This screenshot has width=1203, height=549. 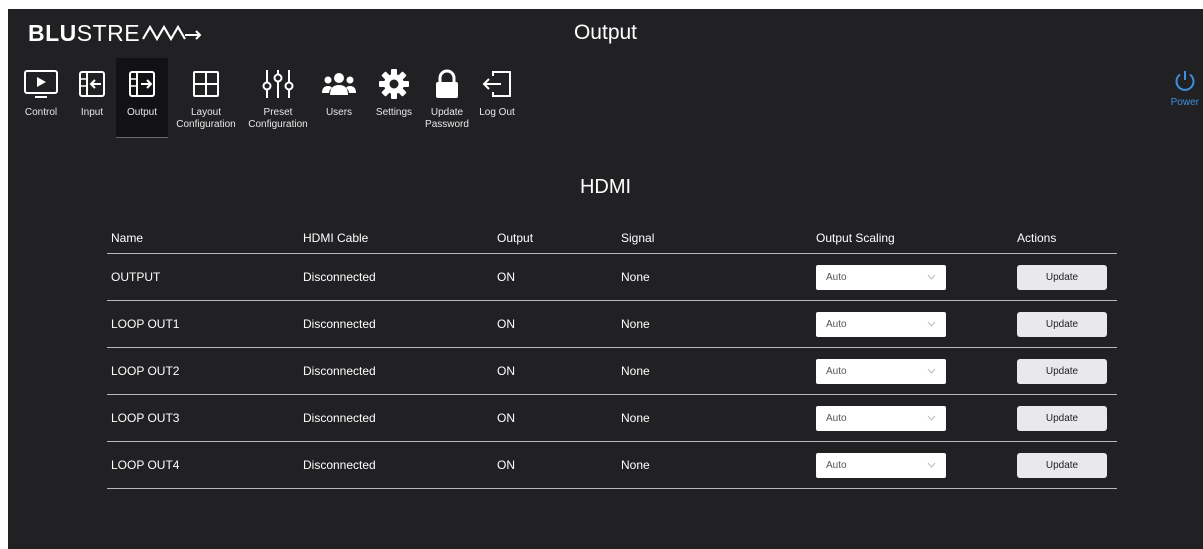 I want to click on power-button: Power, so click(x=1185, y=88).